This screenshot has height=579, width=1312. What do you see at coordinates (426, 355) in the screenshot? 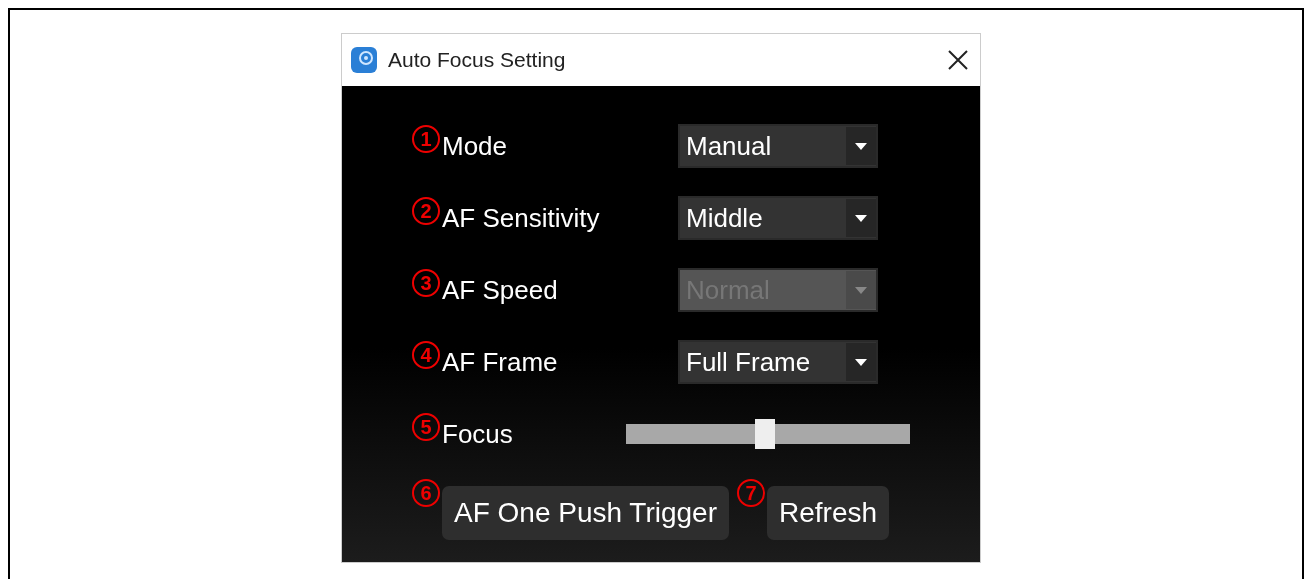
I see `number-marker: 4` at bounding box center [426, 355].